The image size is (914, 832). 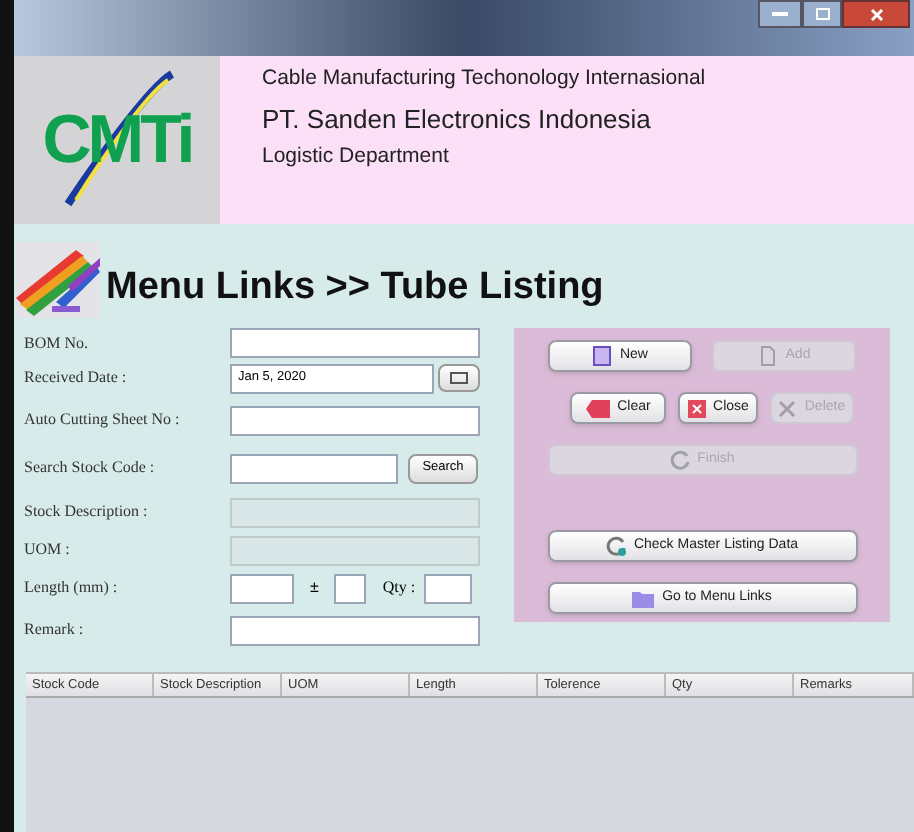 I want to click on maximize-button, so click(x=822, y=14).